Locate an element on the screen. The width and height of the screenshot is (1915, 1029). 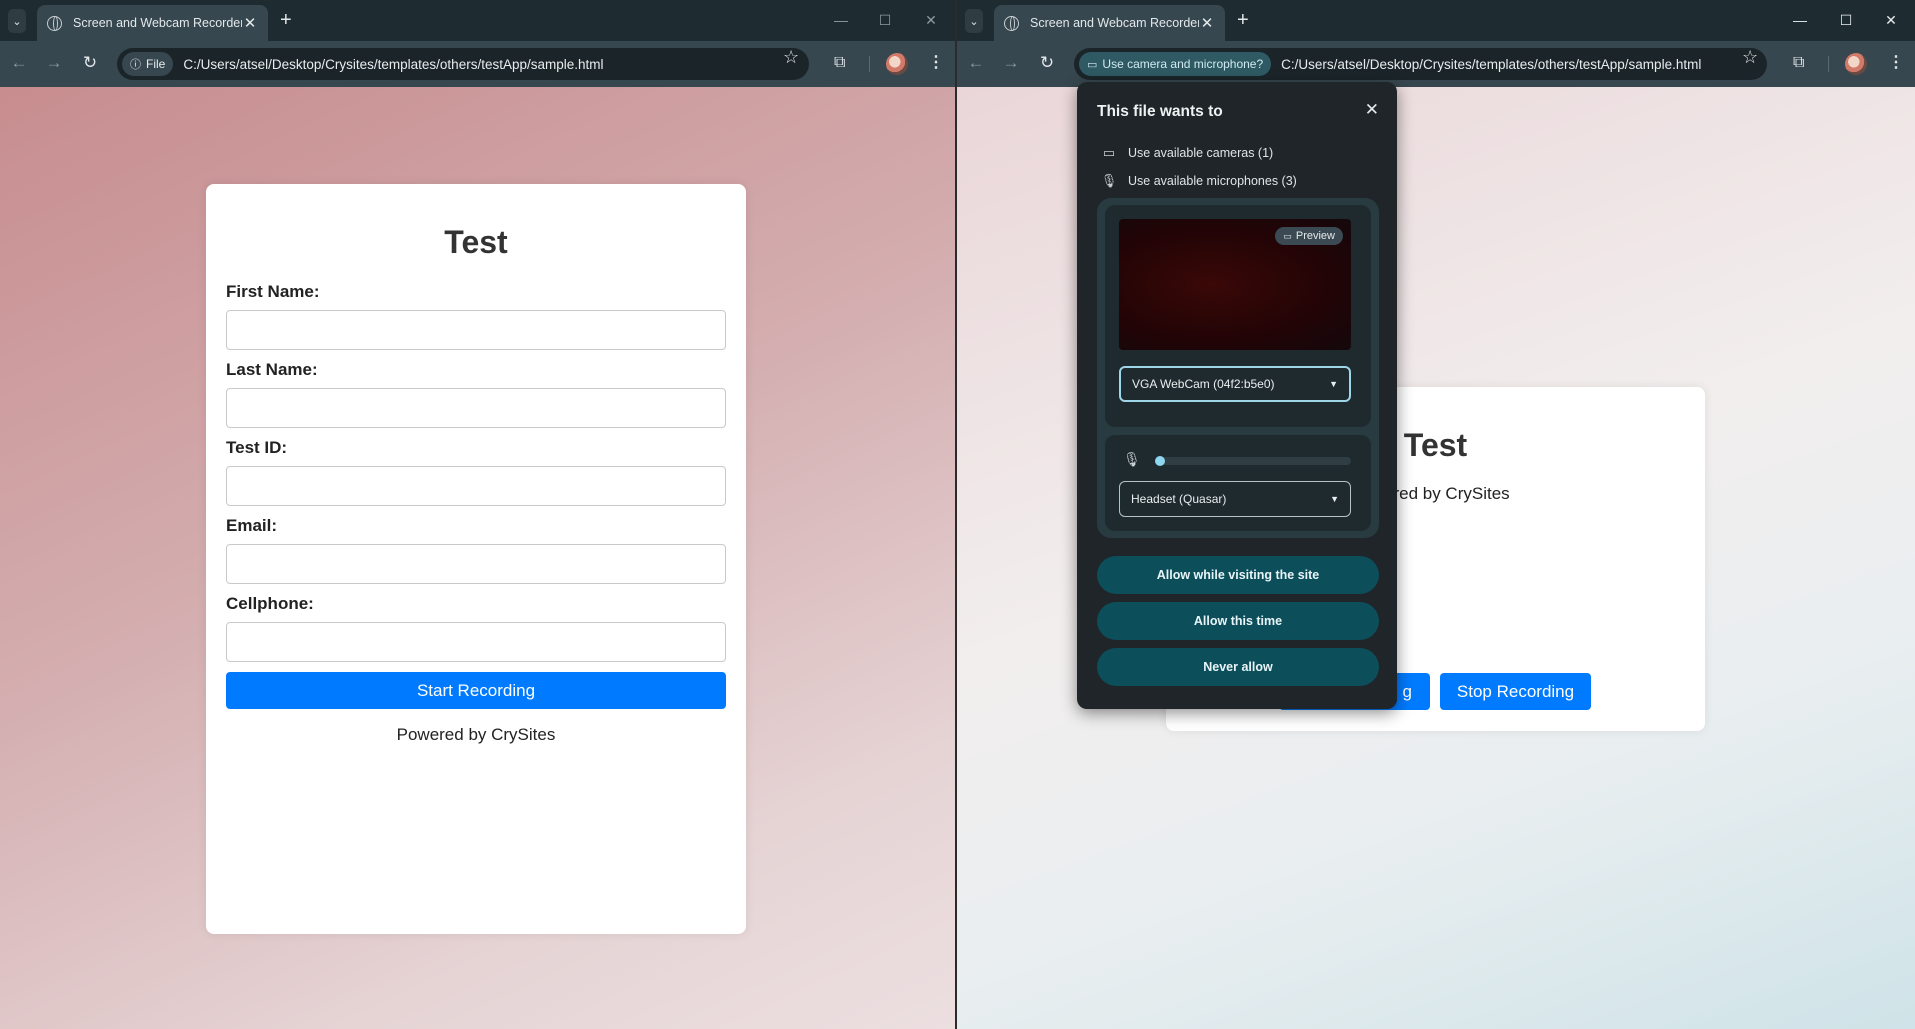
test-id-label: Test ID: is located at coordinates (257, 447).